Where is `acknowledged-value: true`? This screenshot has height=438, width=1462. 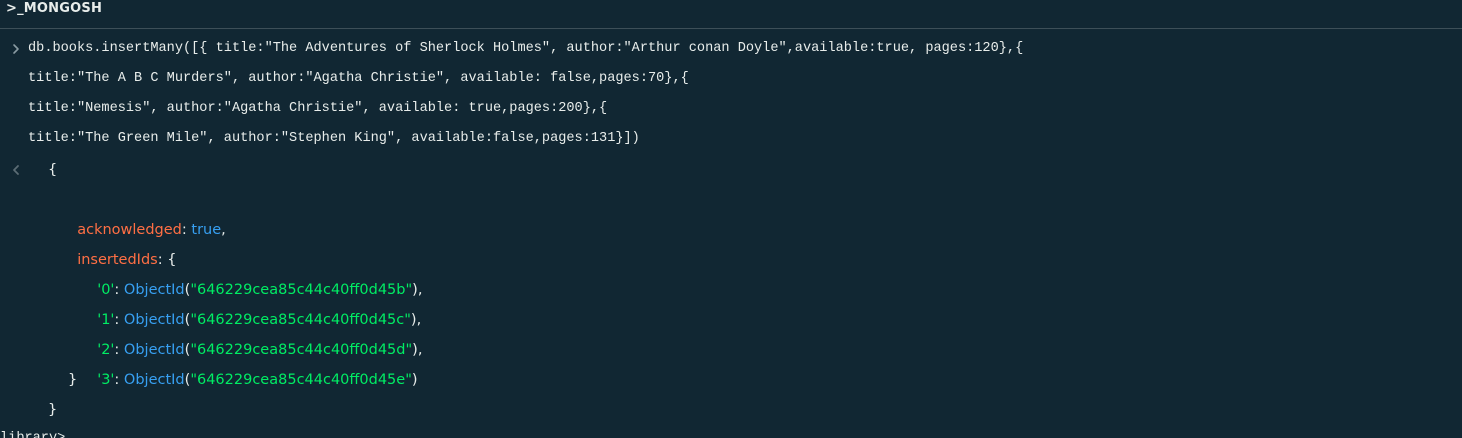 acknowledged-value: true is located at coordinates (206, 230).